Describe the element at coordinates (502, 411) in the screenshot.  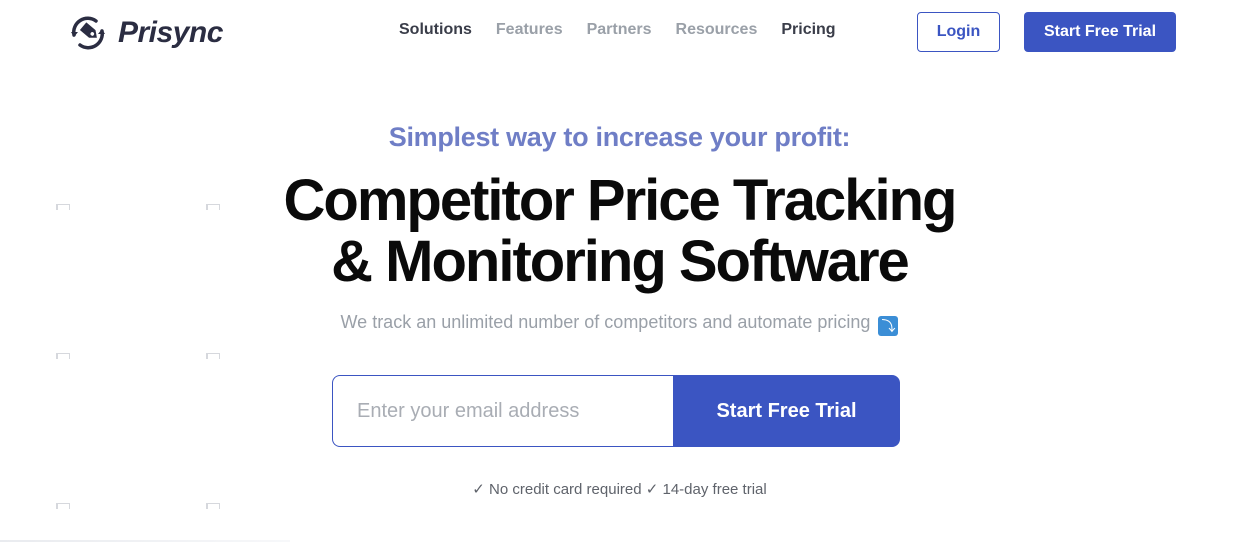
I see `email-input` at that location.